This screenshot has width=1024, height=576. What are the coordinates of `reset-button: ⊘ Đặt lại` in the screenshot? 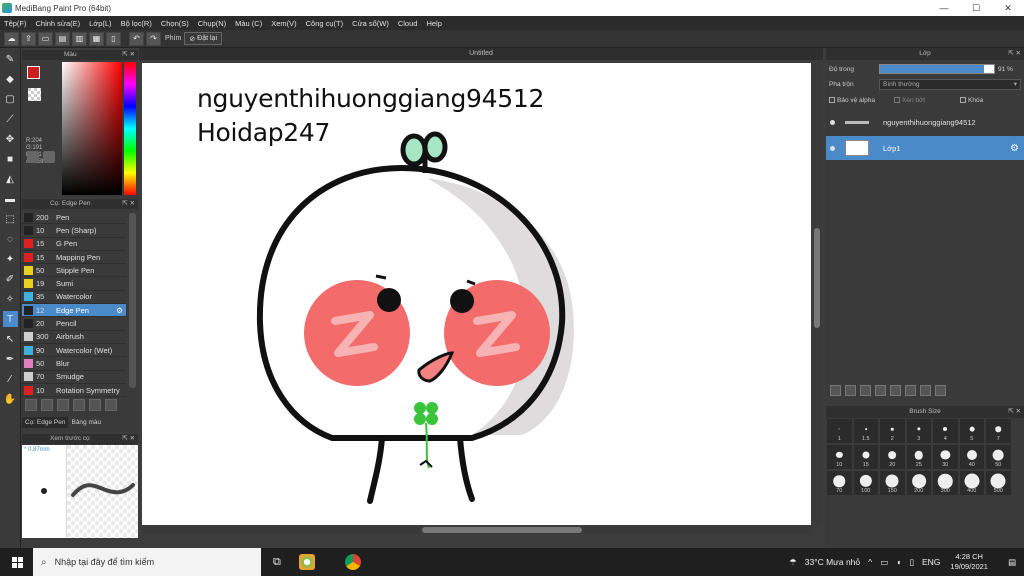 It's located at (203, 38).